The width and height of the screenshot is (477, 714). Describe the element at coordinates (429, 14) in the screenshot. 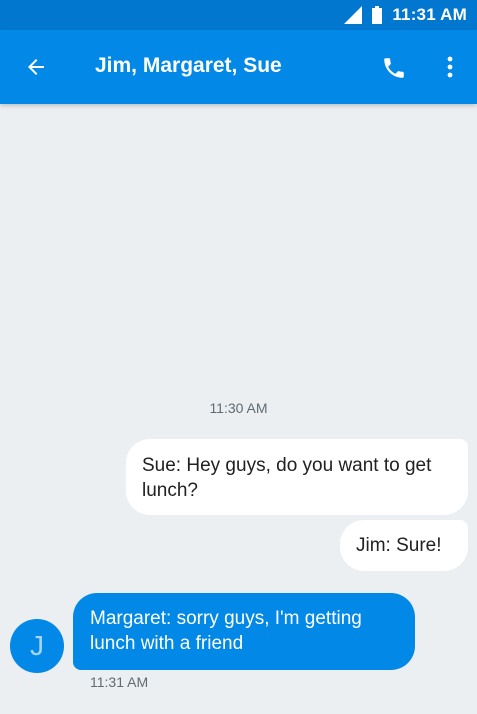

I see `status-time: 11:31 AM` at that location.